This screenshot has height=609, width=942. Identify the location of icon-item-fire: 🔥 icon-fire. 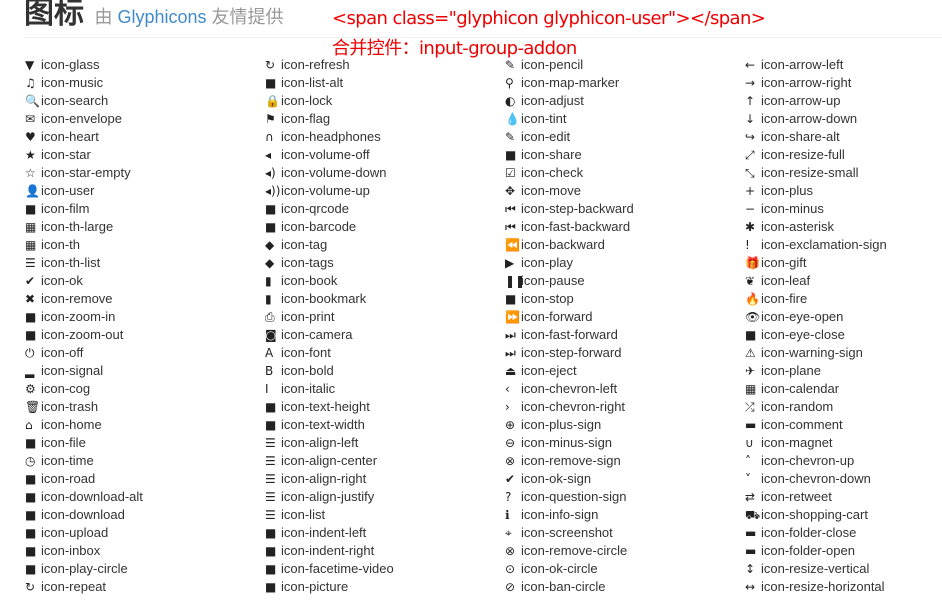
(843, 299).